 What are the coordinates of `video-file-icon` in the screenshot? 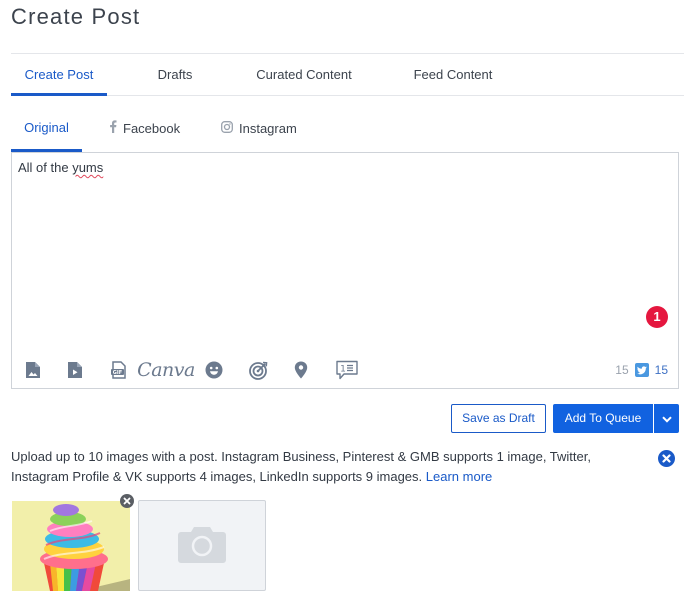 It's located at (75, 370).